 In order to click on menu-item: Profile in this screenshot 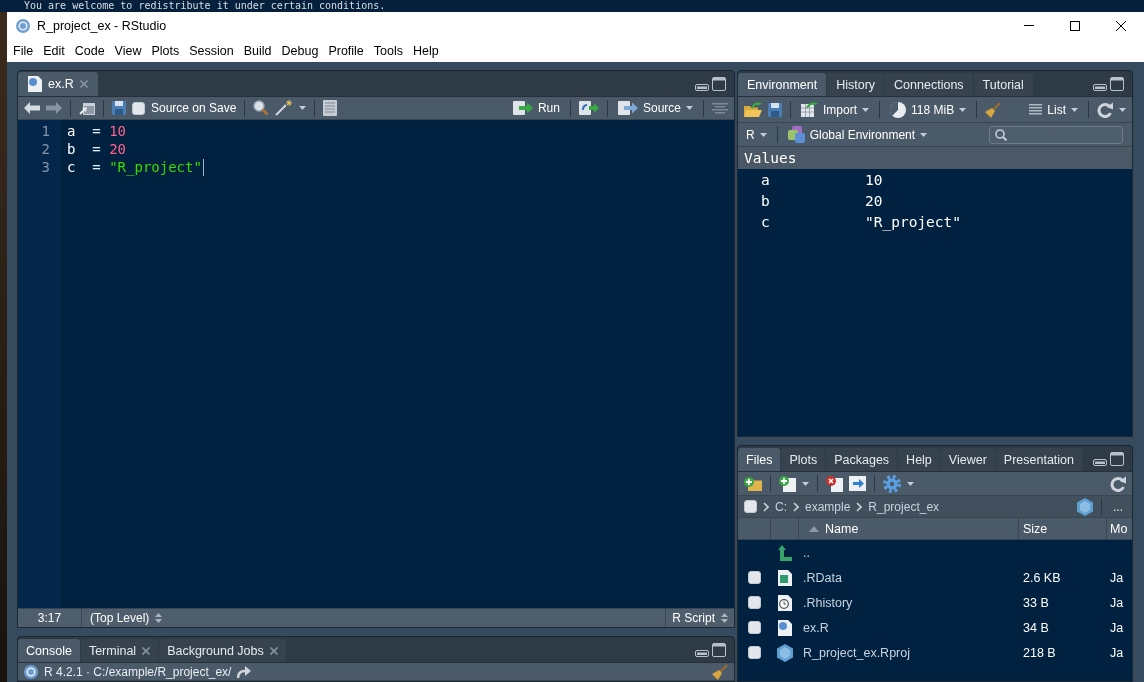, I will do `click(346, 50)`.